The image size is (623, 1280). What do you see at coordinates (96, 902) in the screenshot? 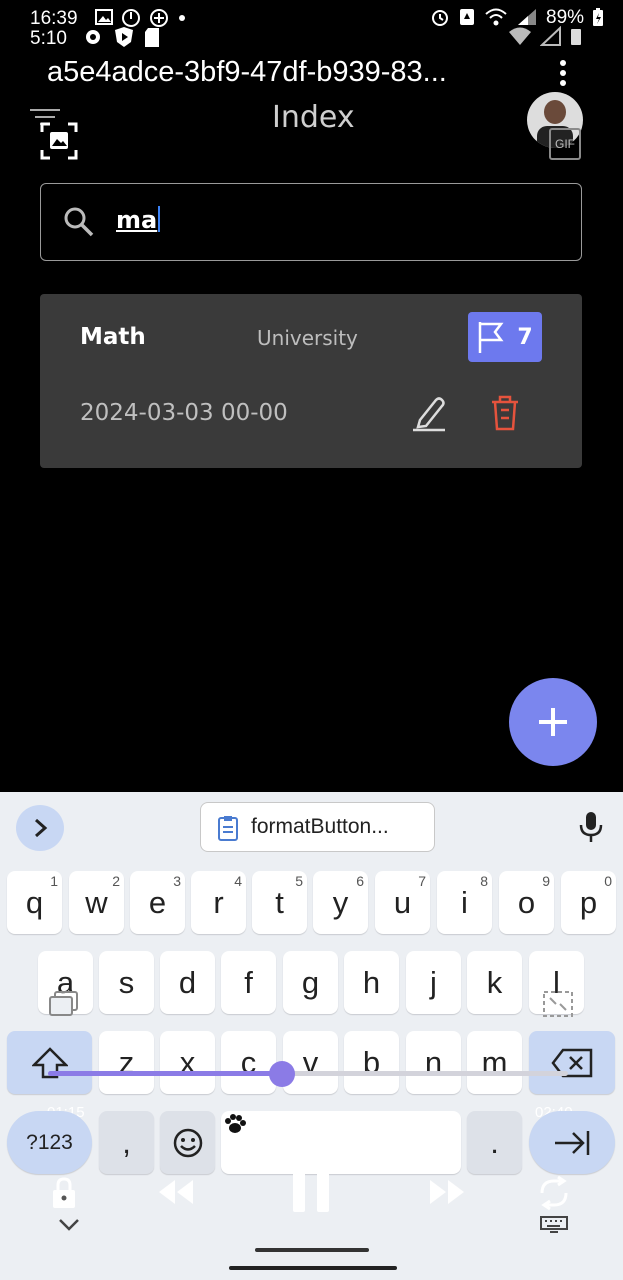
I see `key-w: w2` at bounding box center [96, 902].